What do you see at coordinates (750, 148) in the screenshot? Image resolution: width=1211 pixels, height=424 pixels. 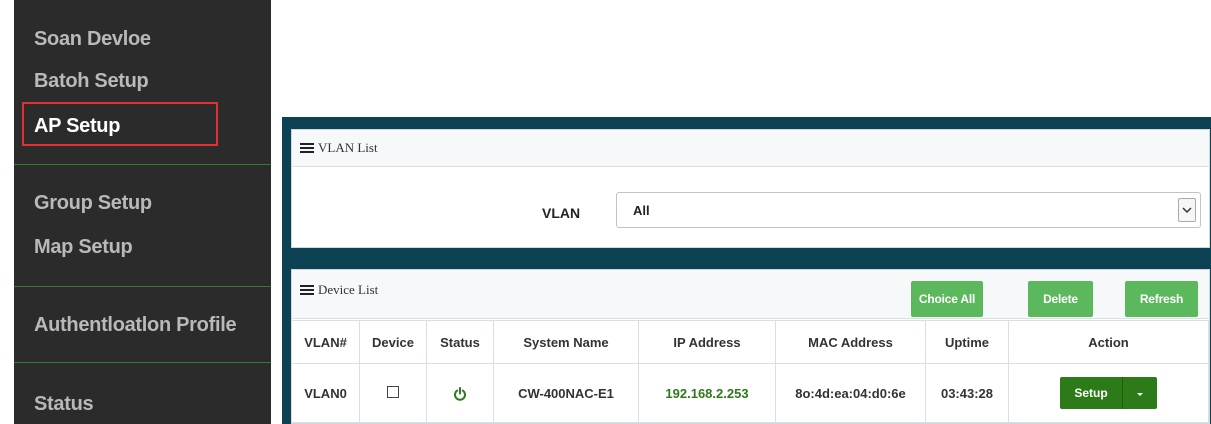 I see `vlan-list-header: VLAN List` at bounding box center [750, 148].